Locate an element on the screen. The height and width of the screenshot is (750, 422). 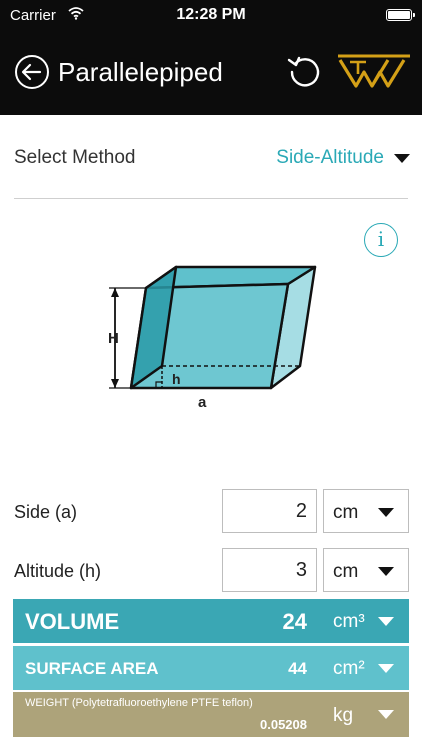
surface-area-label: SURFACE AREA is located at coordinates (92, 668).